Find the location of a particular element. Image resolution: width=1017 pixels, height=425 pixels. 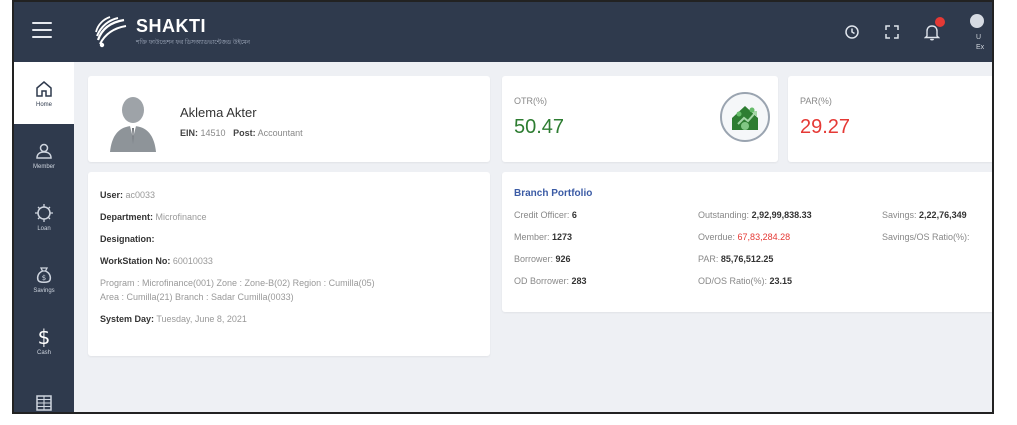

savings-icon: $ is located at coordinates (44, 274).